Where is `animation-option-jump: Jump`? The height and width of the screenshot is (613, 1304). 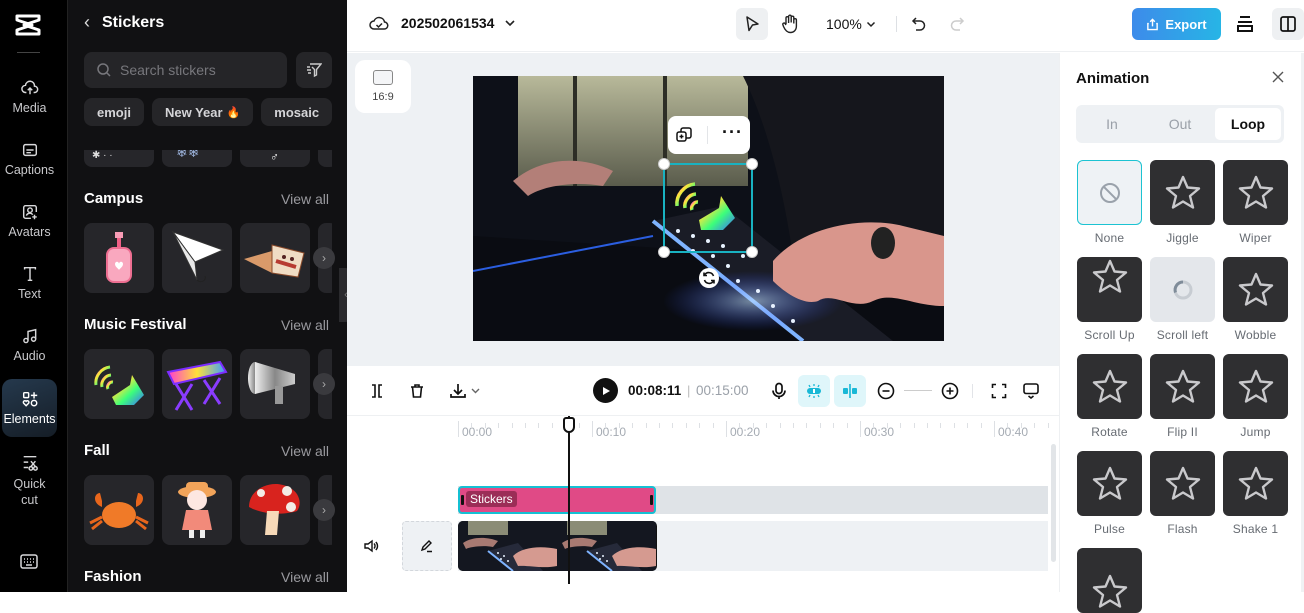 animation-option-jump: Jump is located at coordinates (1255, 396).